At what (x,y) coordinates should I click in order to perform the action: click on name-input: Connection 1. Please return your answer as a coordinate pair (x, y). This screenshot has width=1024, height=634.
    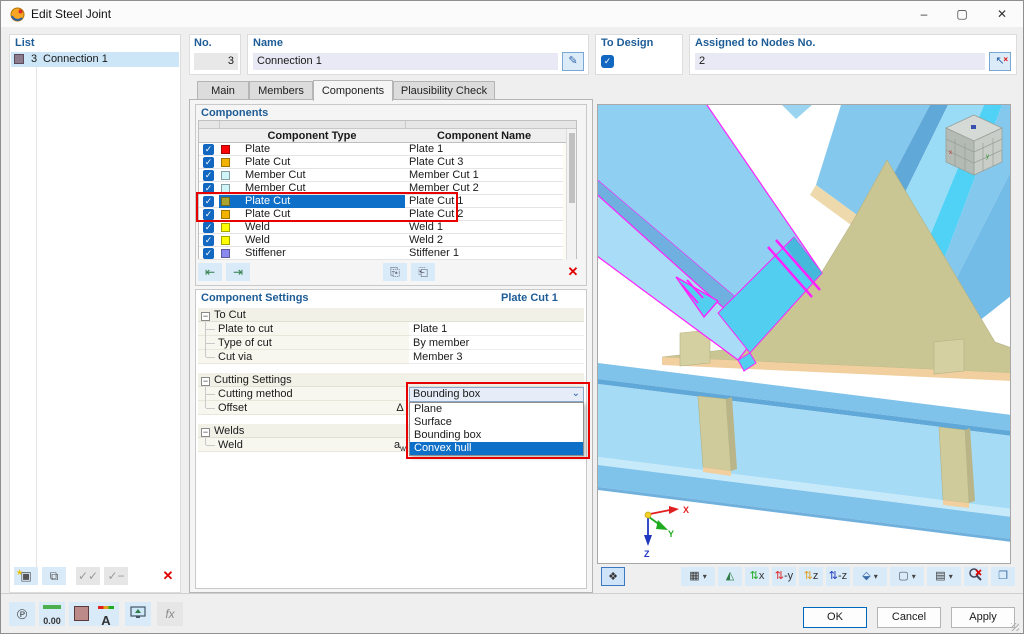
    Looking at the image, I should click on (405, 61).